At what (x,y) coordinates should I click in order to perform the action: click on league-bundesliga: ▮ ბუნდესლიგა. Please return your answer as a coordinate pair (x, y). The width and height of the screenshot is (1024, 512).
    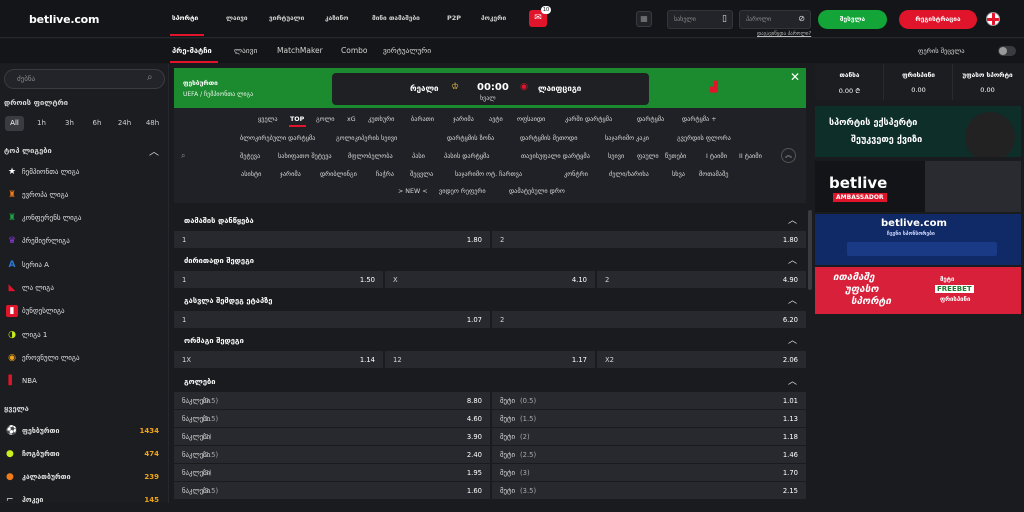
    Looking at the image, I should click on (84, 311).